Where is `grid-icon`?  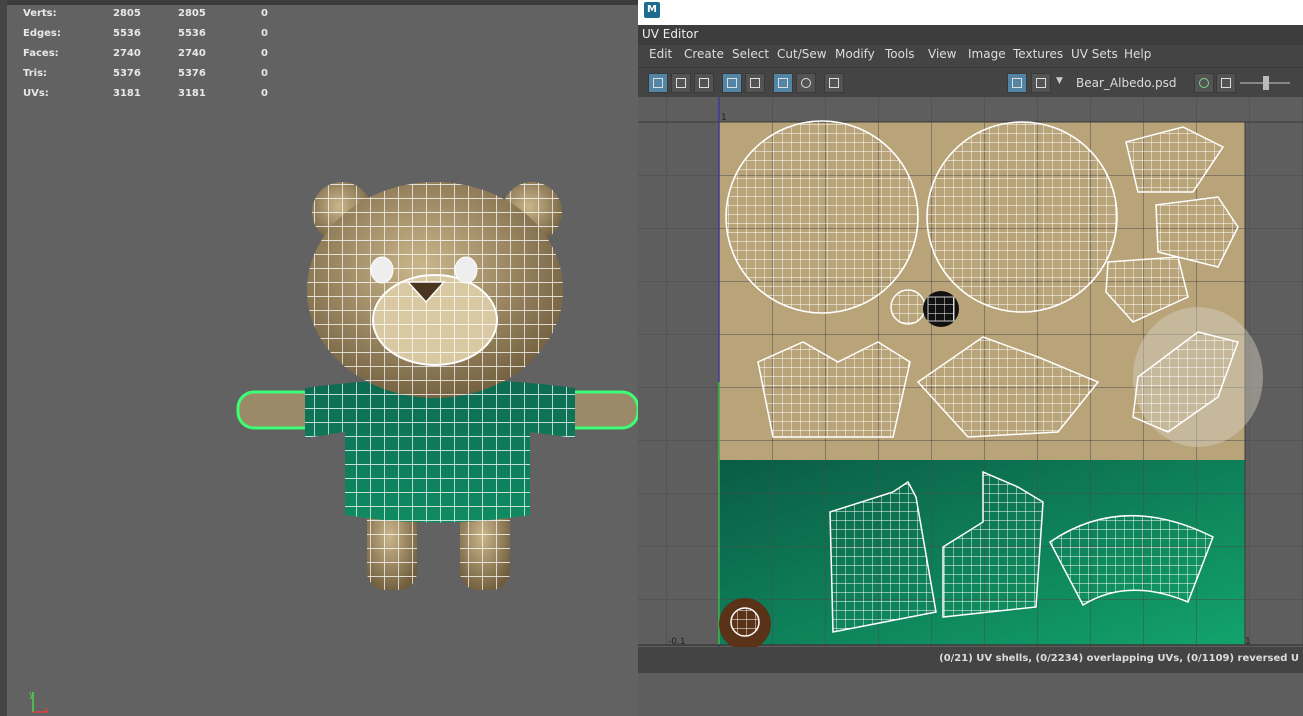 grid-icon is located at coordinates (783, 83).